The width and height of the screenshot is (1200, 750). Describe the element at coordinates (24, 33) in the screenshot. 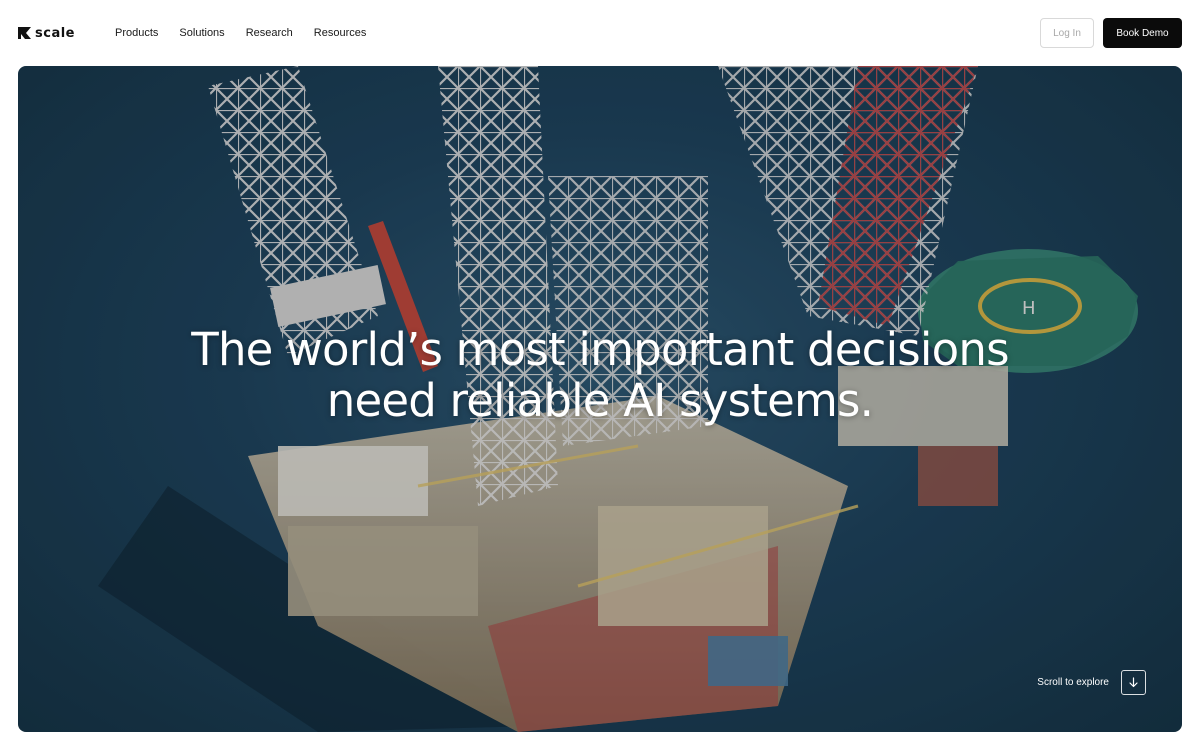

I see `scale-logo-icon` at that location.